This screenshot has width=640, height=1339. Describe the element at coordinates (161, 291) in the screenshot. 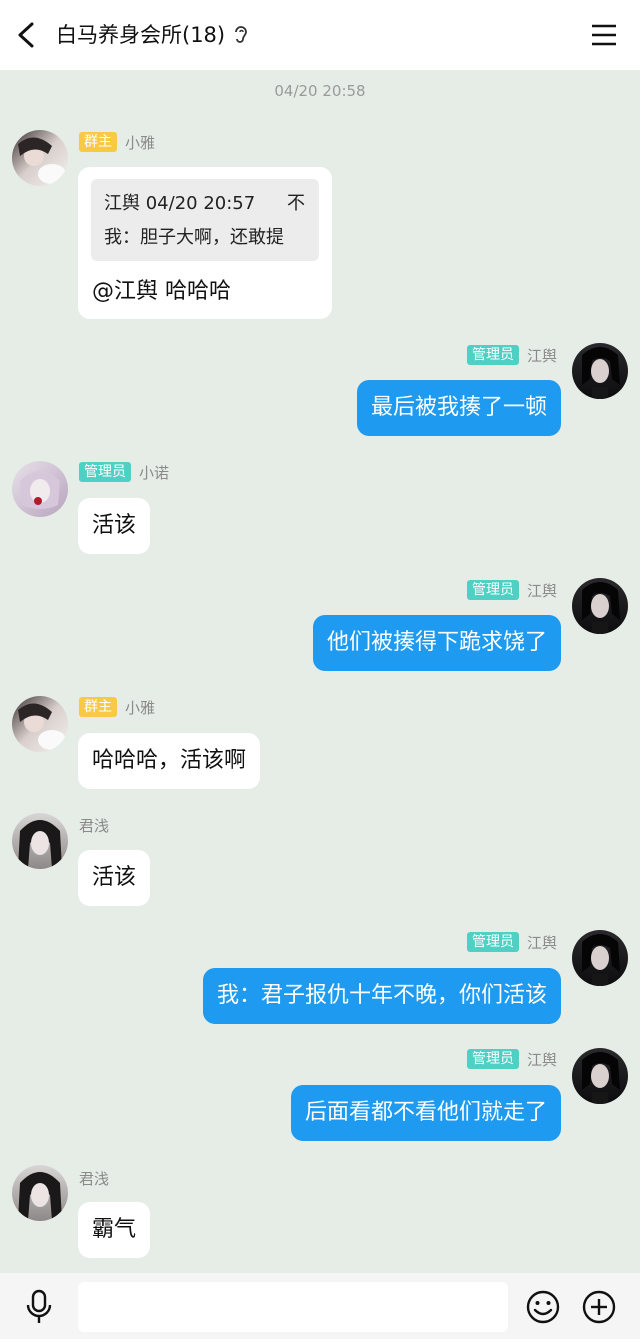

I see `message-text: @江舆 哈哈哈` at that location.